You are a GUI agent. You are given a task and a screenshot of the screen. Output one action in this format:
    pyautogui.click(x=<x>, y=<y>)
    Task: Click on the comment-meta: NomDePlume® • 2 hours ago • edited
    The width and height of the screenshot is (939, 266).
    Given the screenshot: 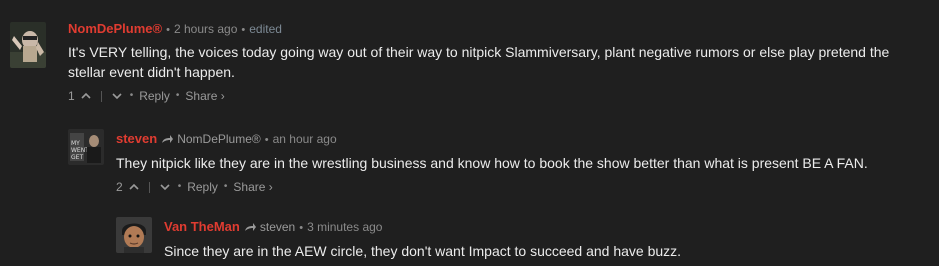 What is the action you would take?
    pyautogui.click(x=175, y=28)
    